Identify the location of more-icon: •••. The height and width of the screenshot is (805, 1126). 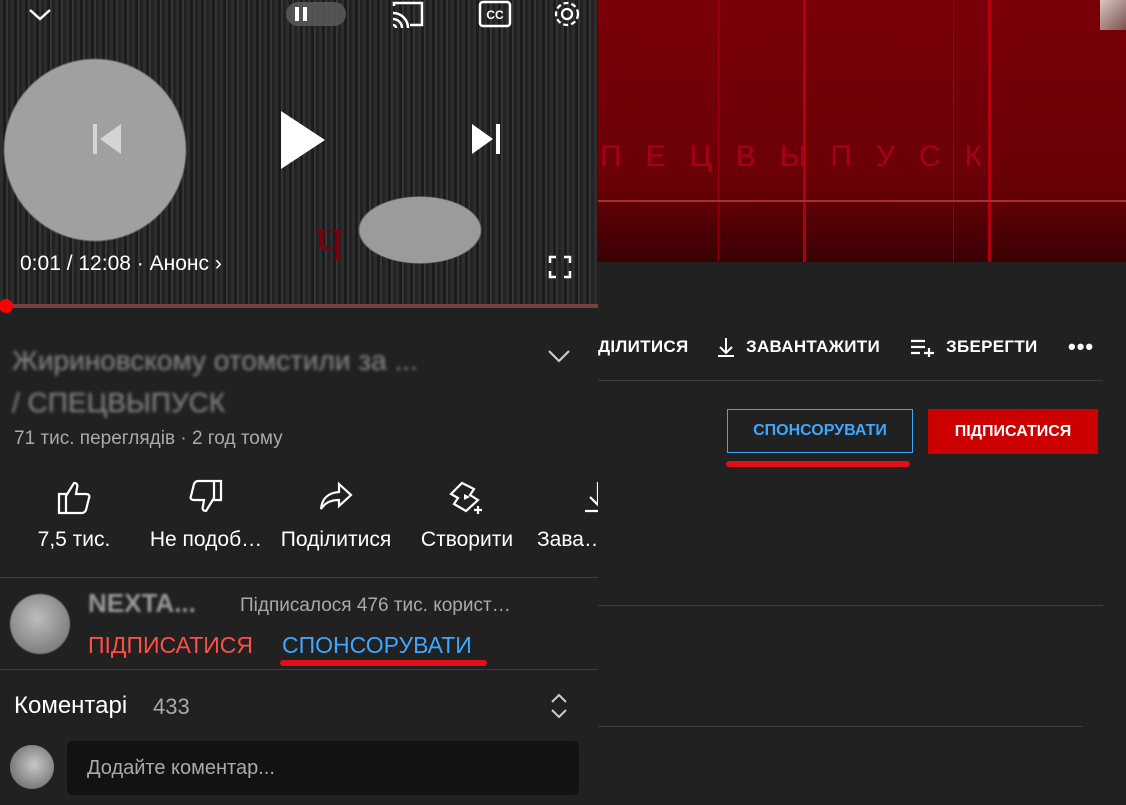
(1081, 346).